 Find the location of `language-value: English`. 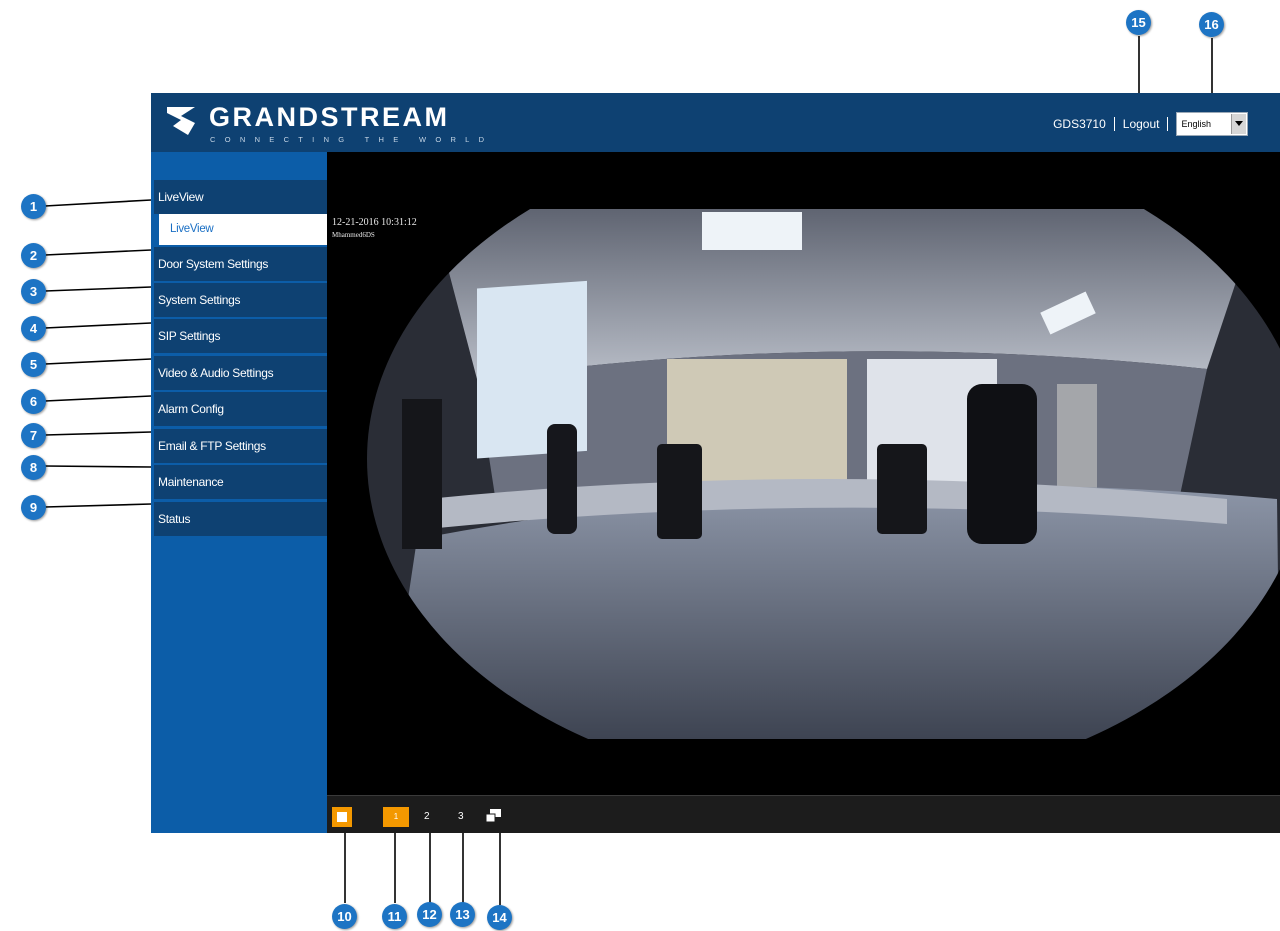

language-value: English is located at coordinates (1196, 124).